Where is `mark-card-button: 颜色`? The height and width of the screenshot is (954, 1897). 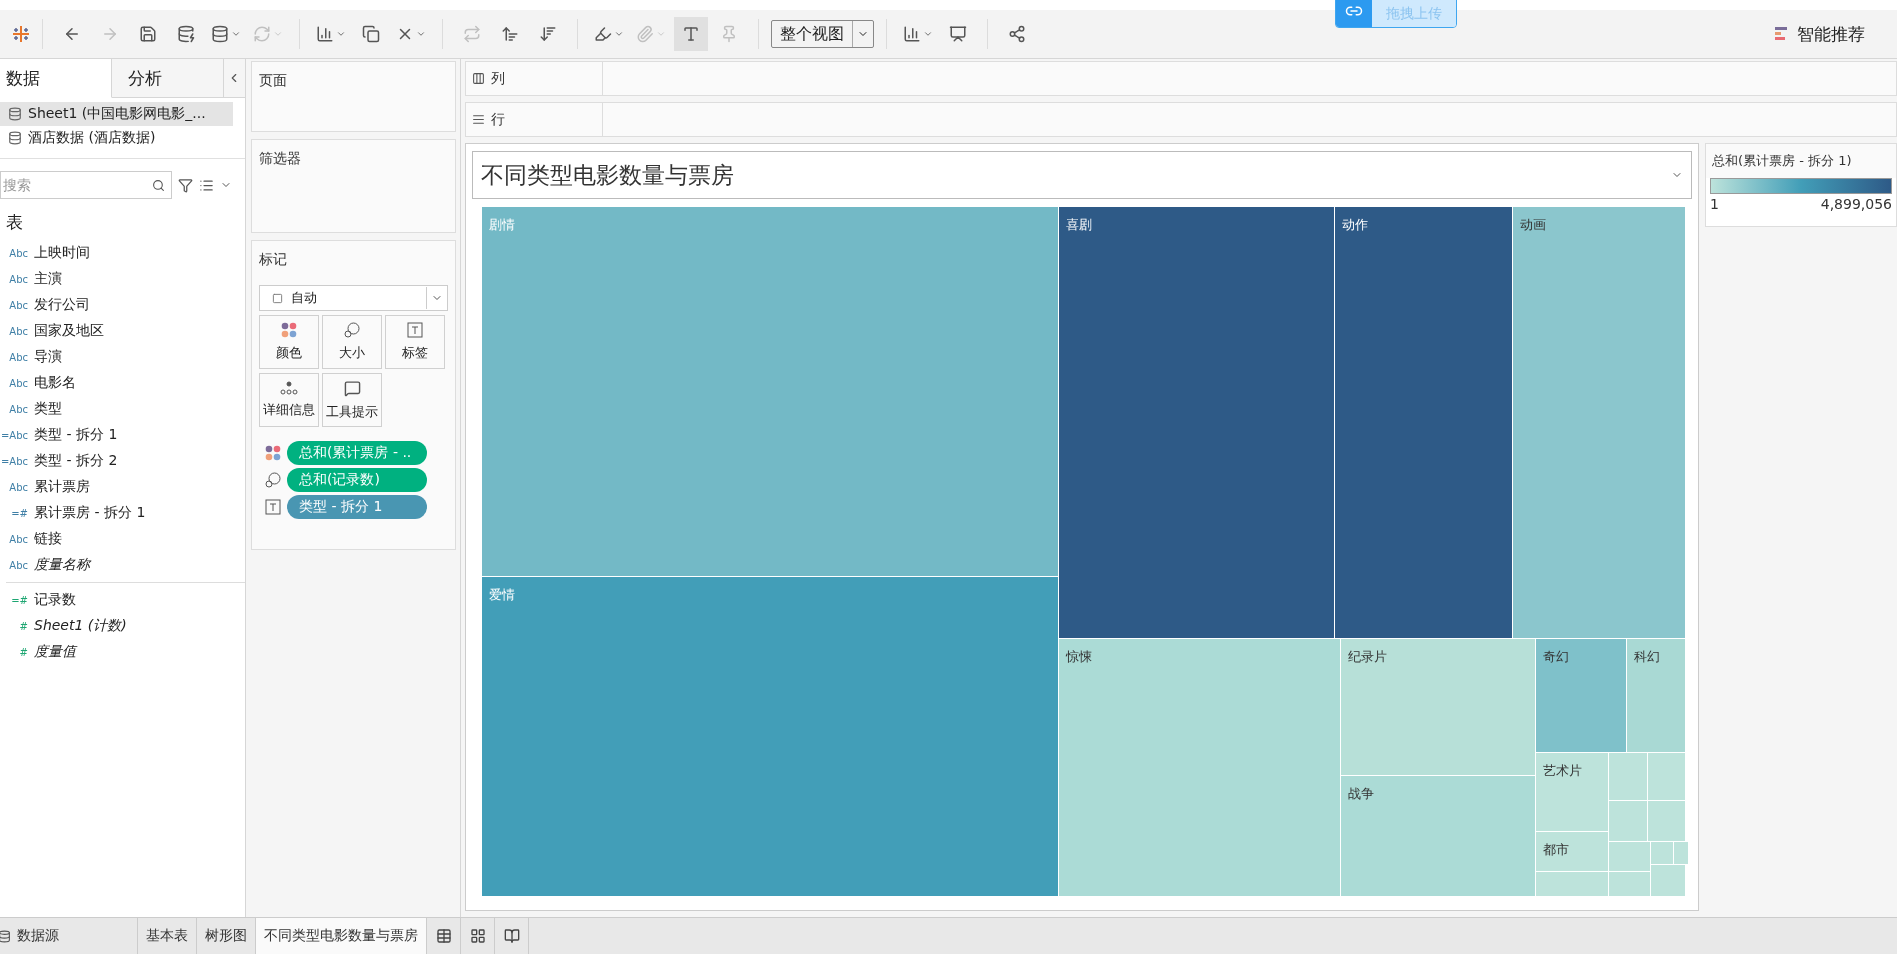
mark-card-button: 颜色 is located at coordinates (289, 342).